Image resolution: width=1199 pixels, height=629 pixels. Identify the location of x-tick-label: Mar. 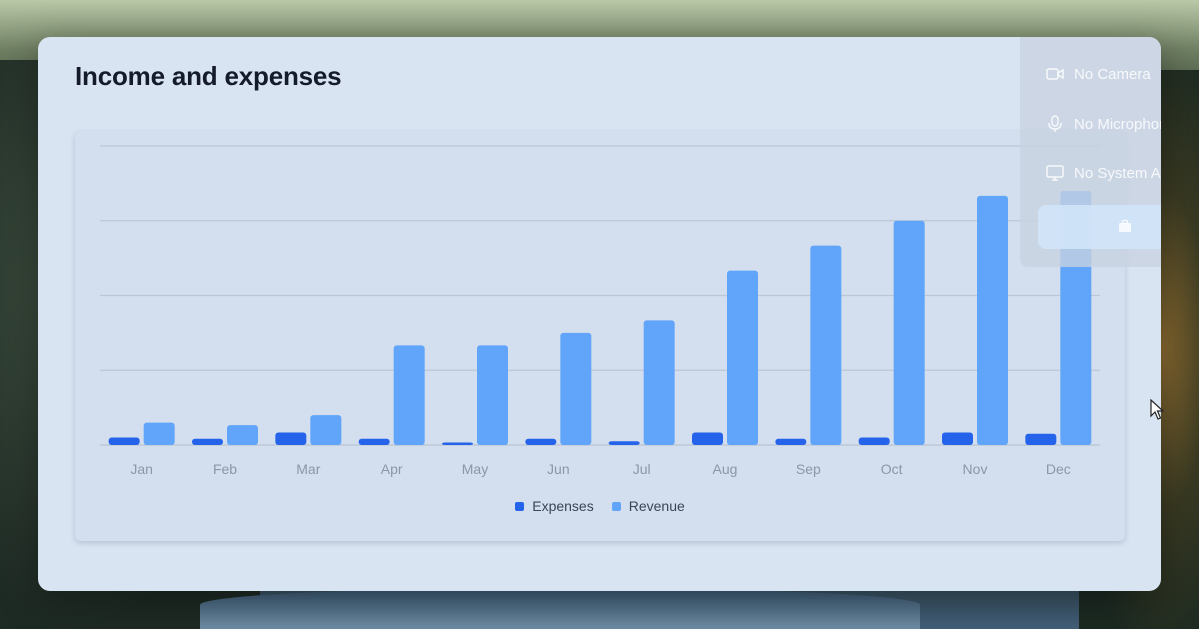
(308, 469).